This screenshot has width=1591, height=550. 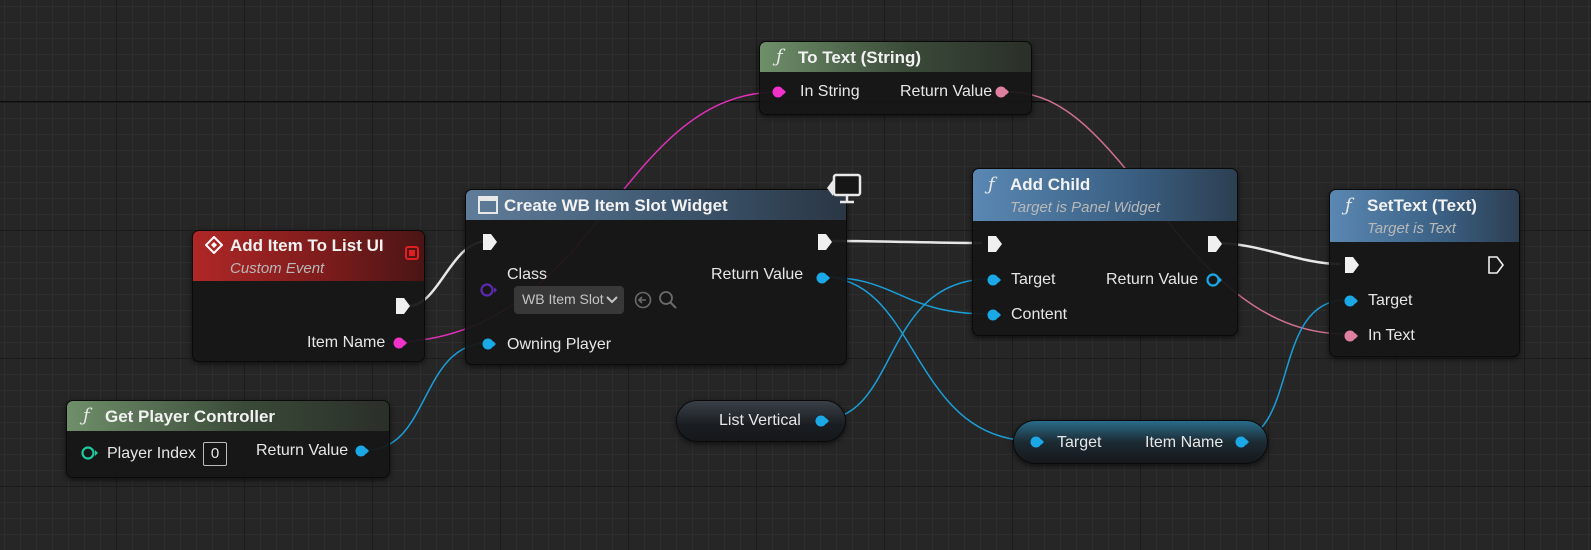 I want to click on node-list-vertical-getter: List Vertical, so click(x=761, y=421).